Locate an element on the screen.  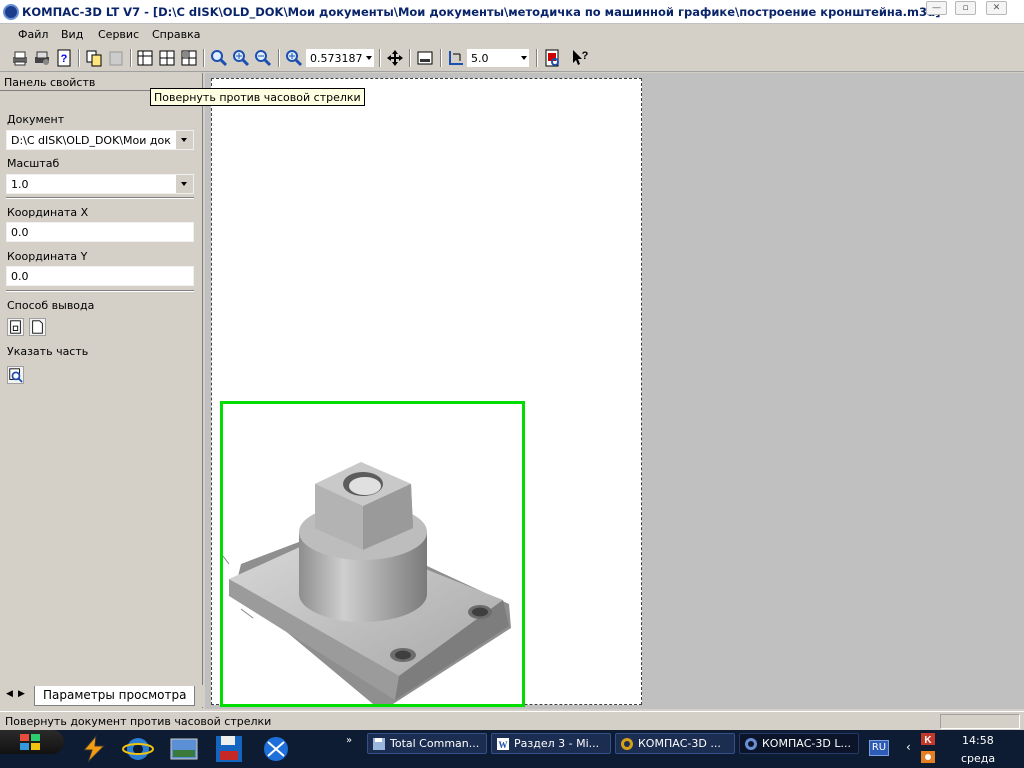
coord-y-value: 0.0 is located at coordinates (20, 276).